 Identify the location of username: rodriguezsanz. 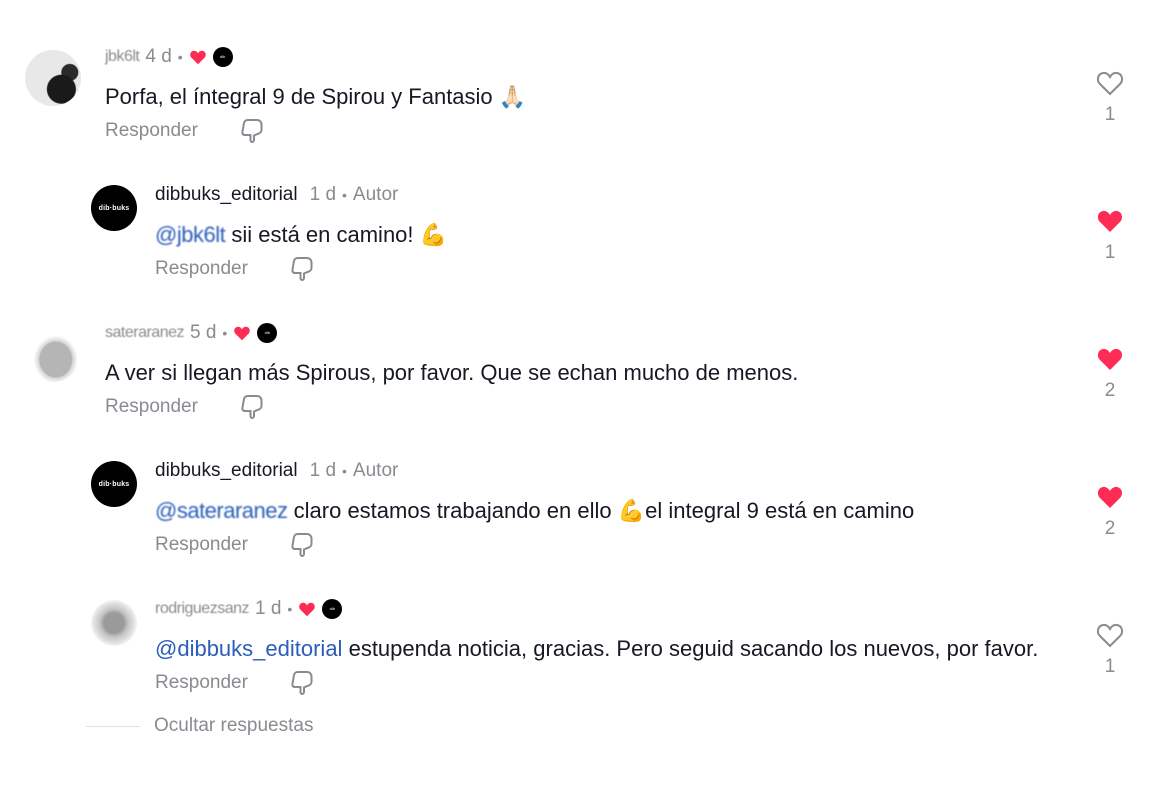
(202, 609).